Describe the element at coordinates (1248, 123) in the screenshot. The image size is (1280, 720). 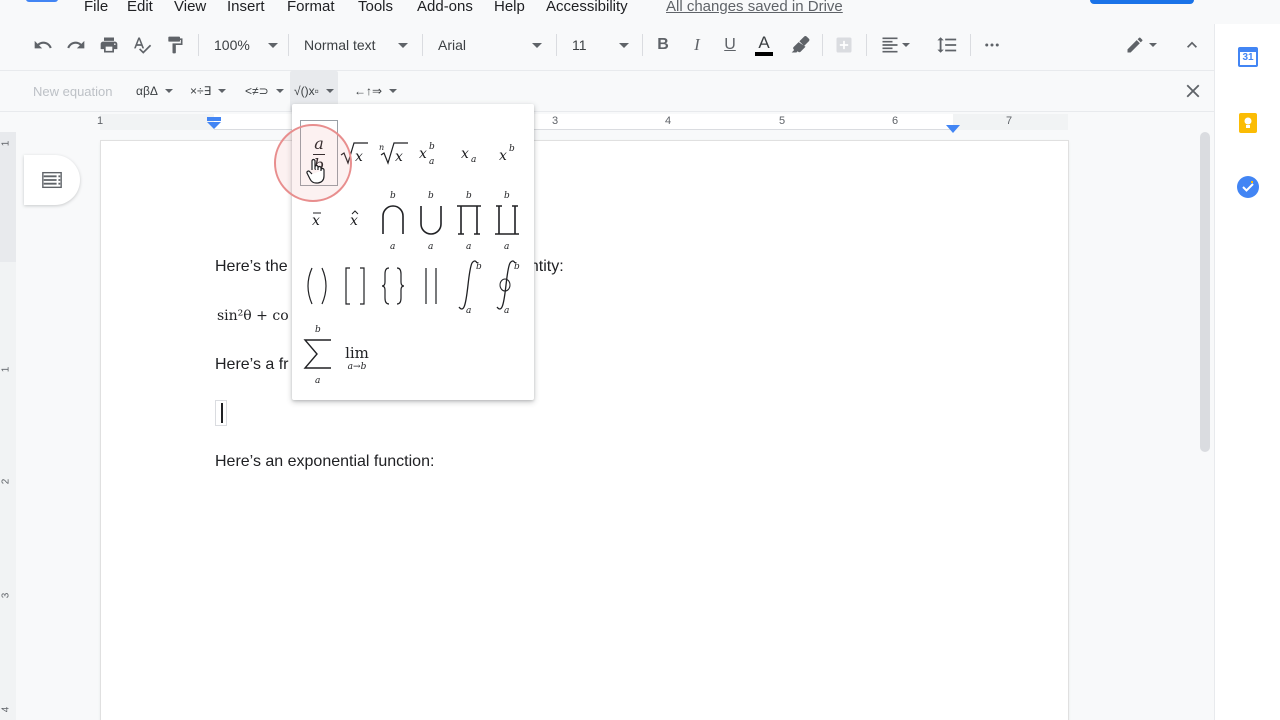
I see `keep-icon` at that location.